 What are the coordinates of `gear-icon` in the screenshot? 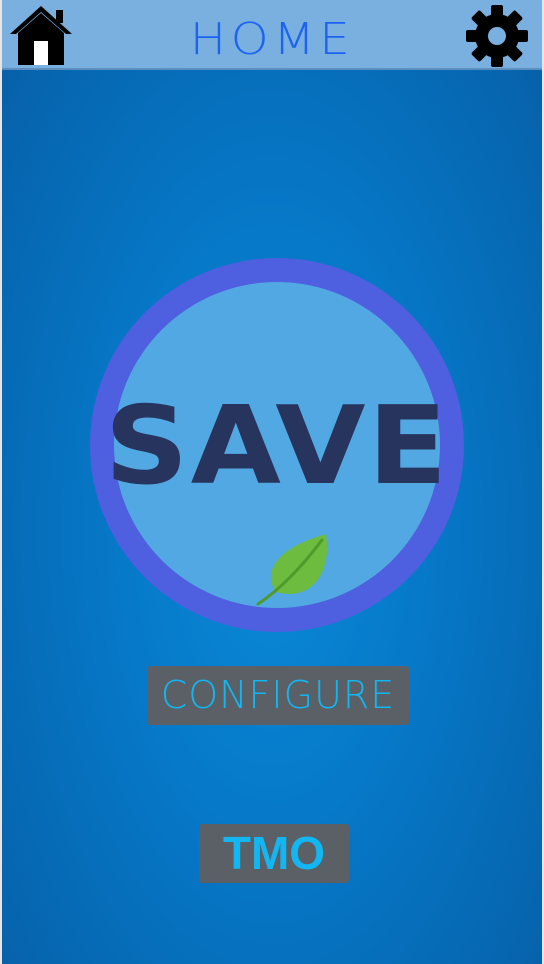 It's located at (497, 36).